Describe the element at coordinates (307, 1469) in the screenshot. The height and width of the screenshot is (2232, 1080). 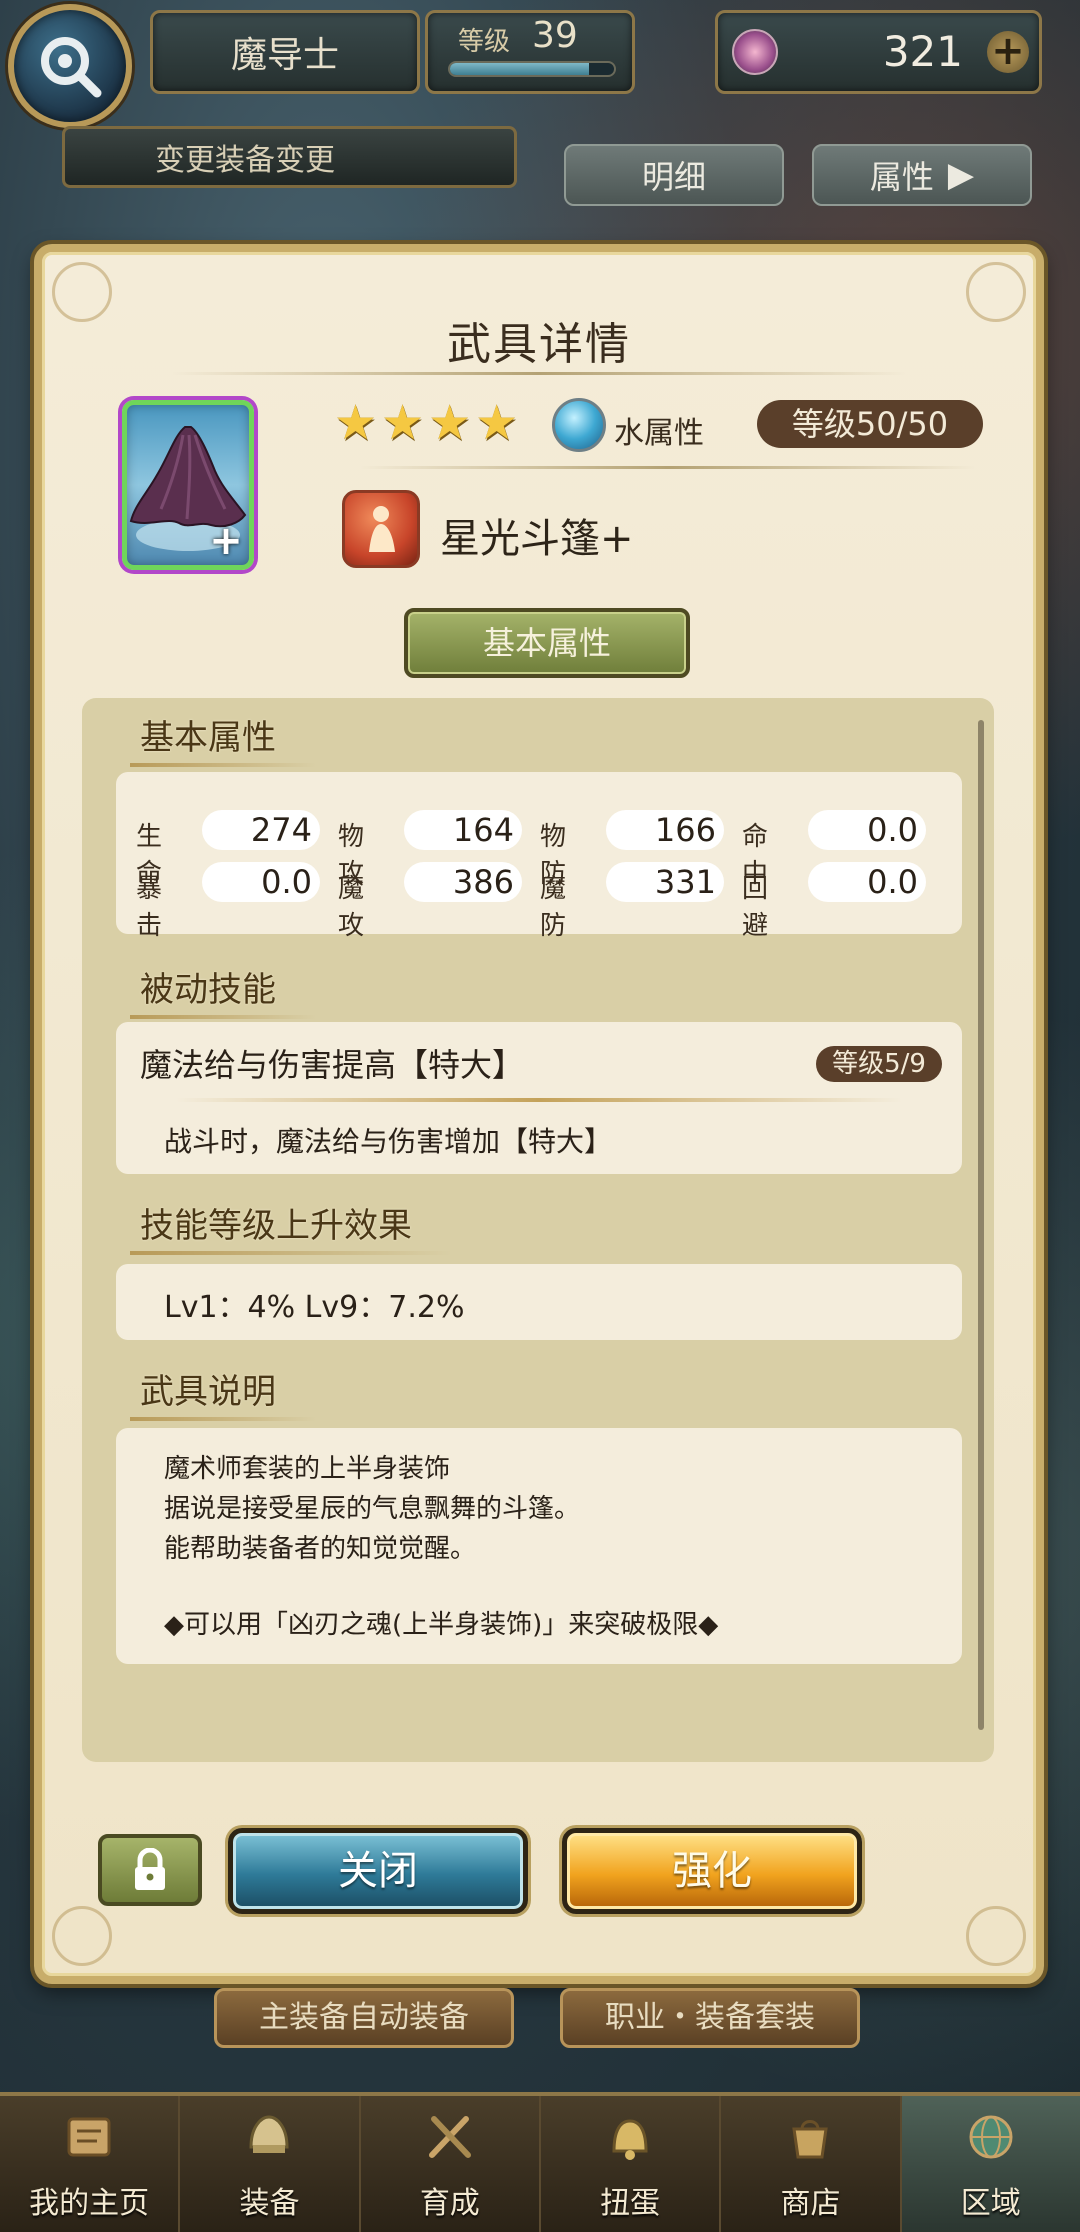
I see `description-line: 魔术师套装的上半身装饰` at that location.